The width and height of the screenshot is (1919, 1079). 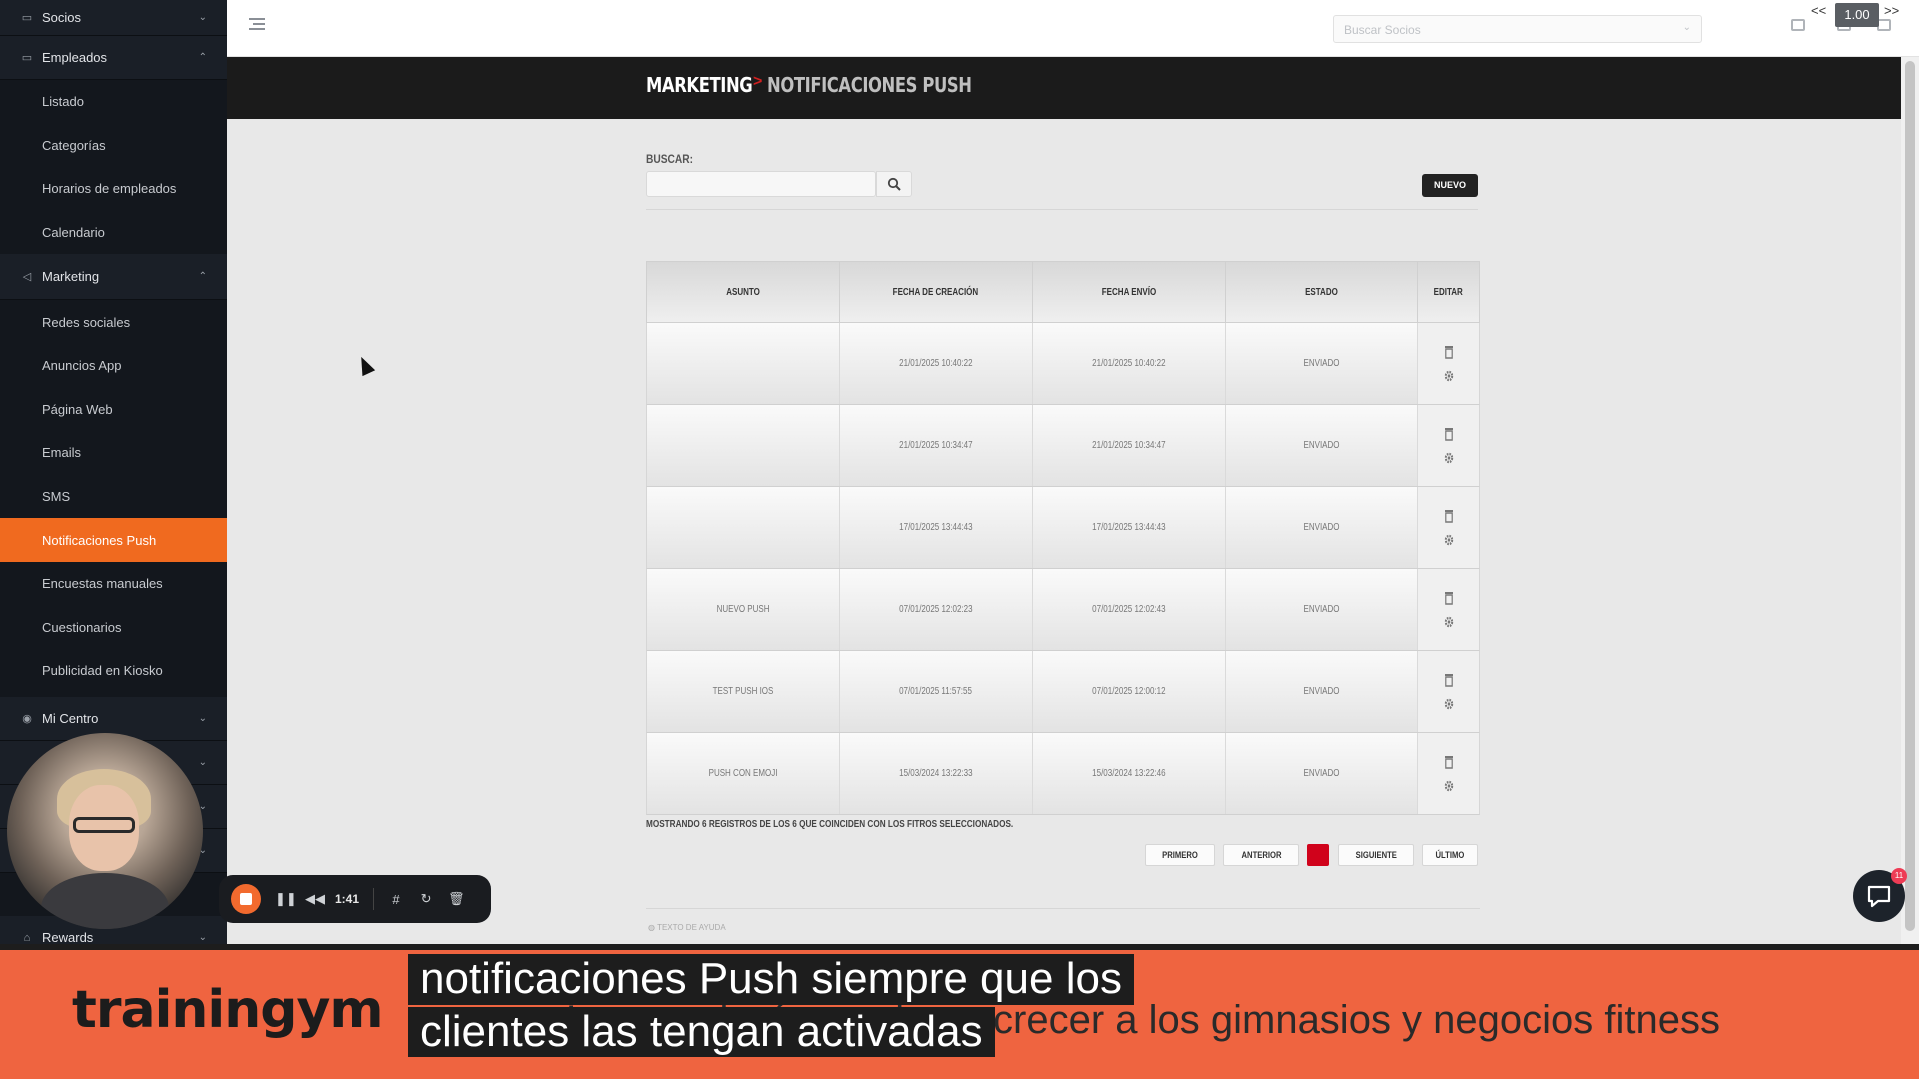 I want to click on column-header-fecha-envio: FECHA ENVÍO, so click(x=1129, y=292).